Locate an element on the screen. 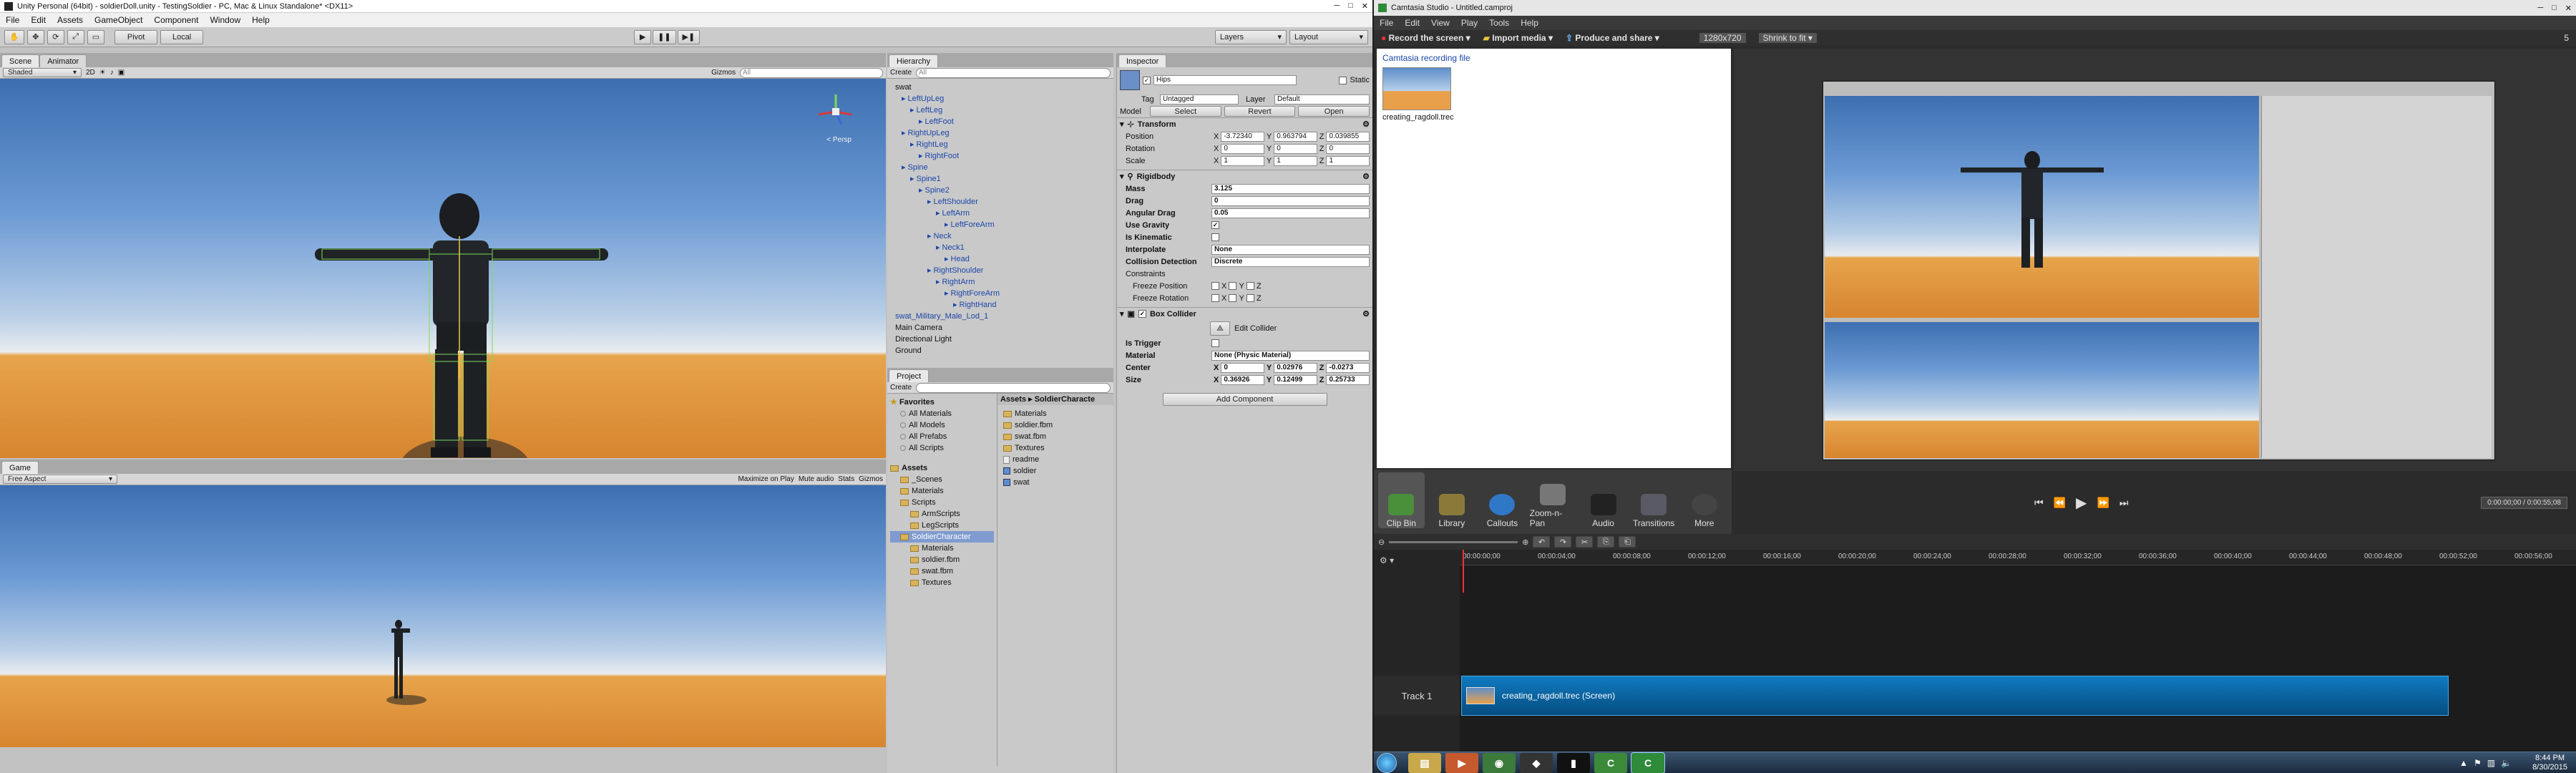 The width and height of the screenshot is (2576, 773). hierarchy-create-button: Create is located at coordinates (901, 73).